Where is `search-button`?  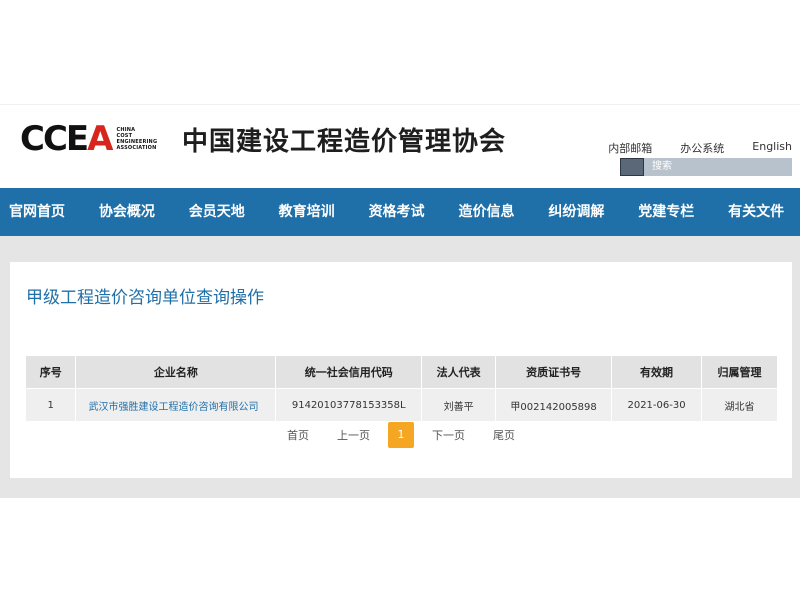
search-button is located at coordinates (632, 167).